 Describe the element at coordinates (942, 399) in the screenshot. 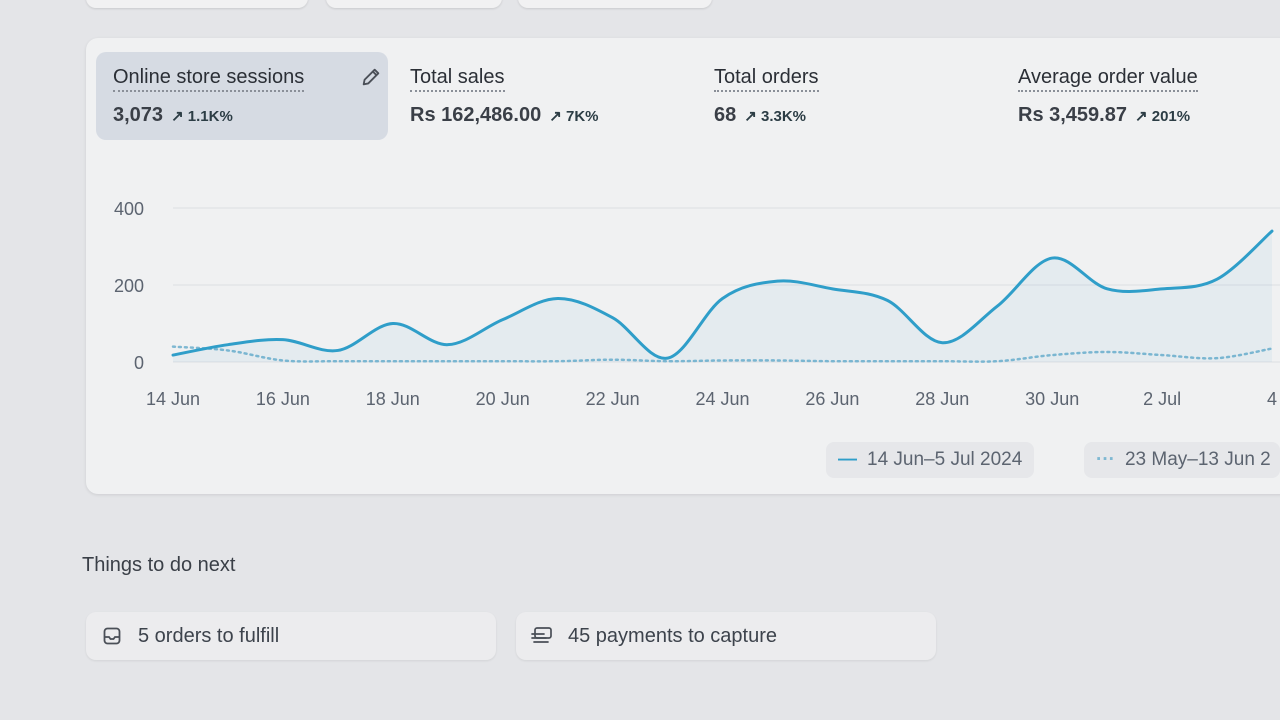

I see `x-tick-label: 28 Jun` at that location.